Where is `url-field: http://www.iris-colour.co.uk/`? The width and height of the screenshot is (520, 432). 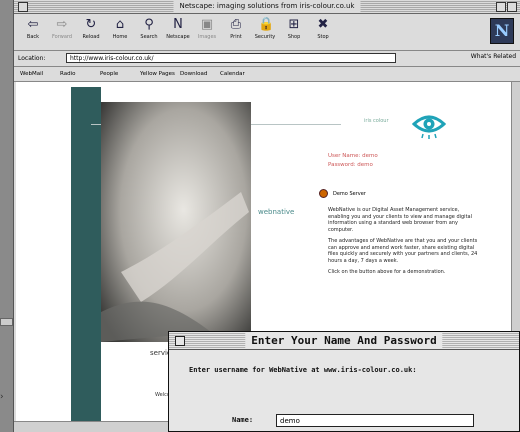 url-field: http://www.iris-colour.co.uk/ is located at coordinates (231, 58).